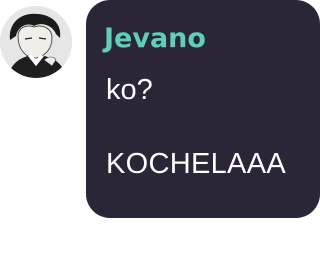 Image resolution: width=320 pixels, height=264 pixels. I want to click on message-line: KOCHELAAA, so click(196, 164).